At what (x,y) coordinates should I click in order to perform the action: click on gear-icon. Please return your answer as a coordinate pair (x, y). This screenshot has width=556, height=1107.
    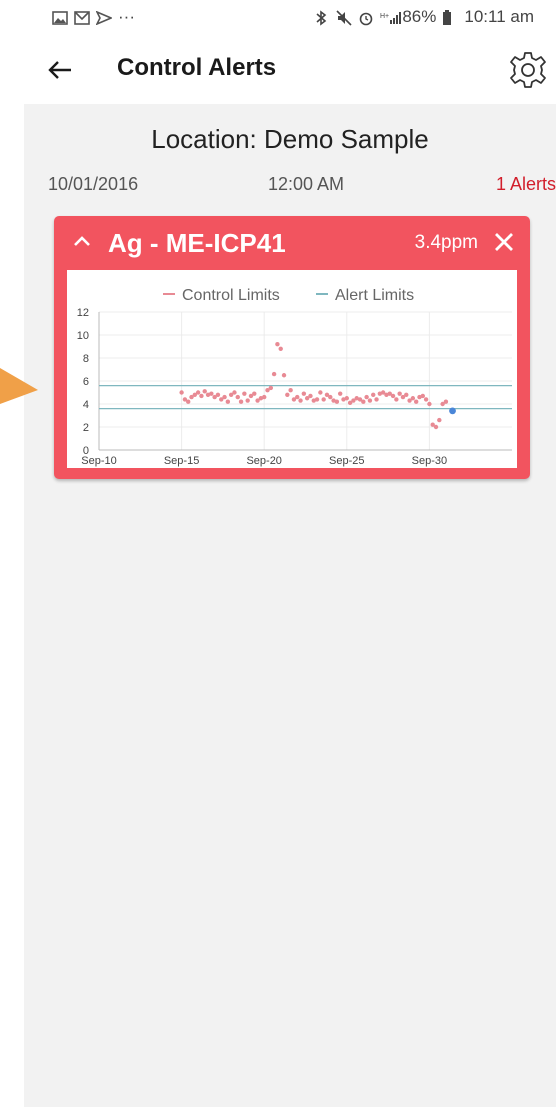
    Looking at the image, I should click on (528, 70).